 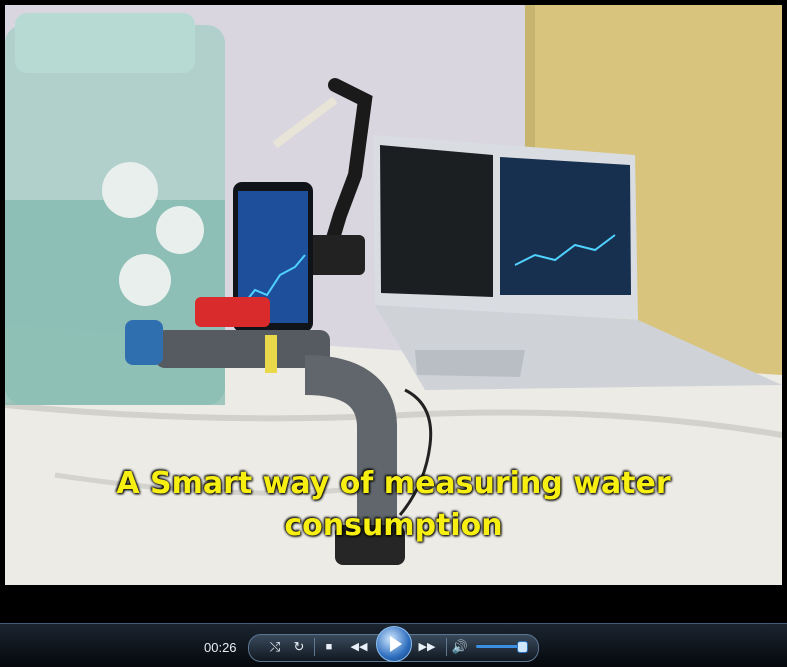 I want to click on play-icon, so click(x=394, y=644).